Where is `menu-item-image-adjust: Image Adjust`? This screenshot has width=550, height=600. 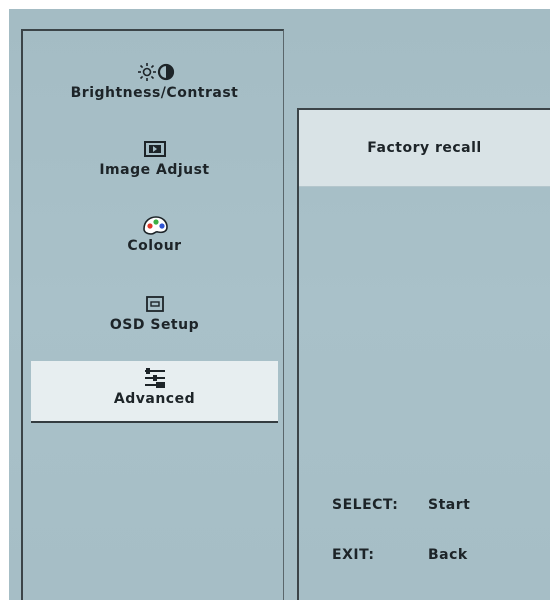 menu-item-image-adjust: Image Adjust is located at coordinates (154, 158).